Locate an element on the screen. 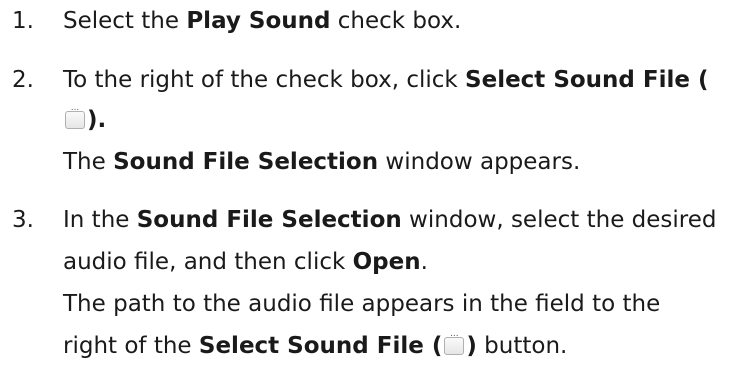 This screenshot has height=367, width=736. text: button. is located at coordinates (522, 346).